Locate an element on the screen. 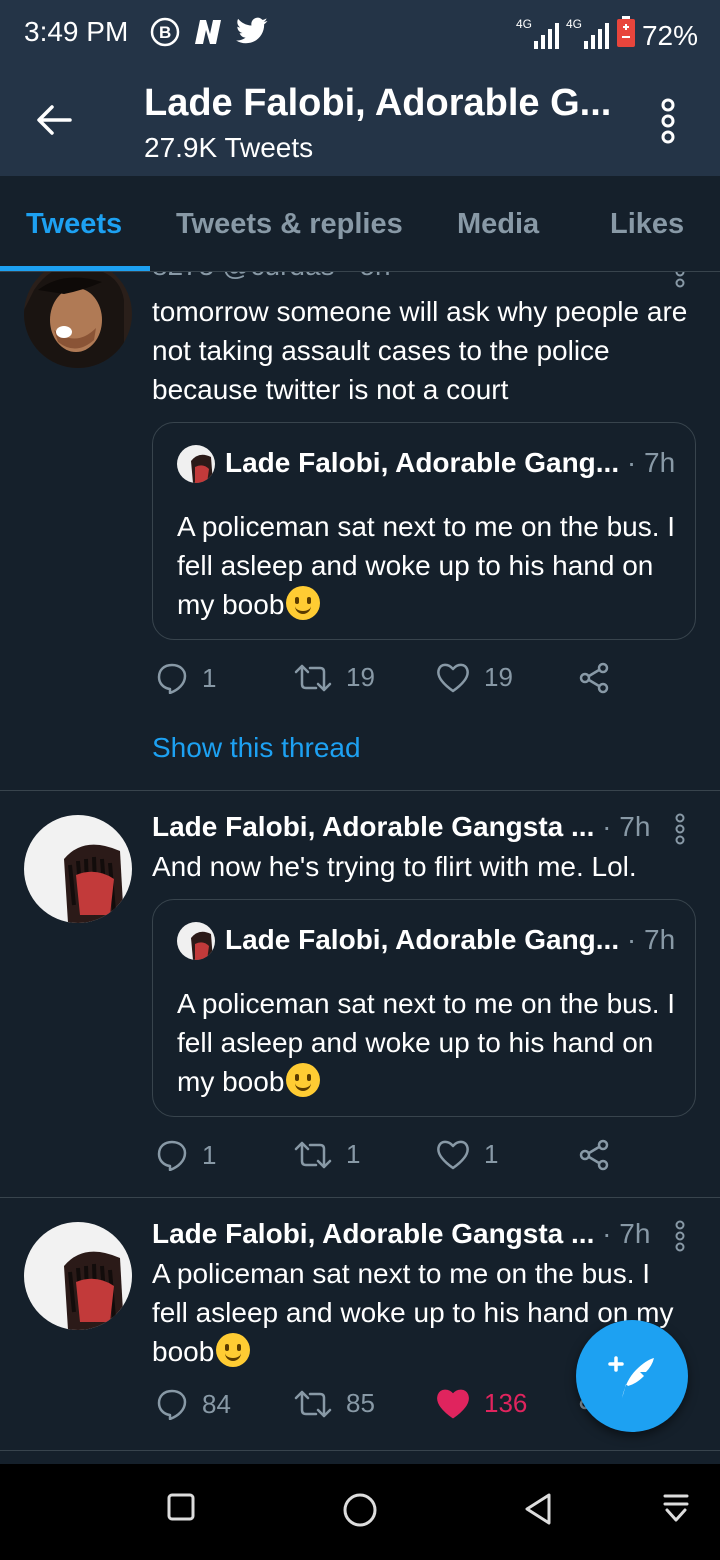  divider is located at coordinates (360, 1450).